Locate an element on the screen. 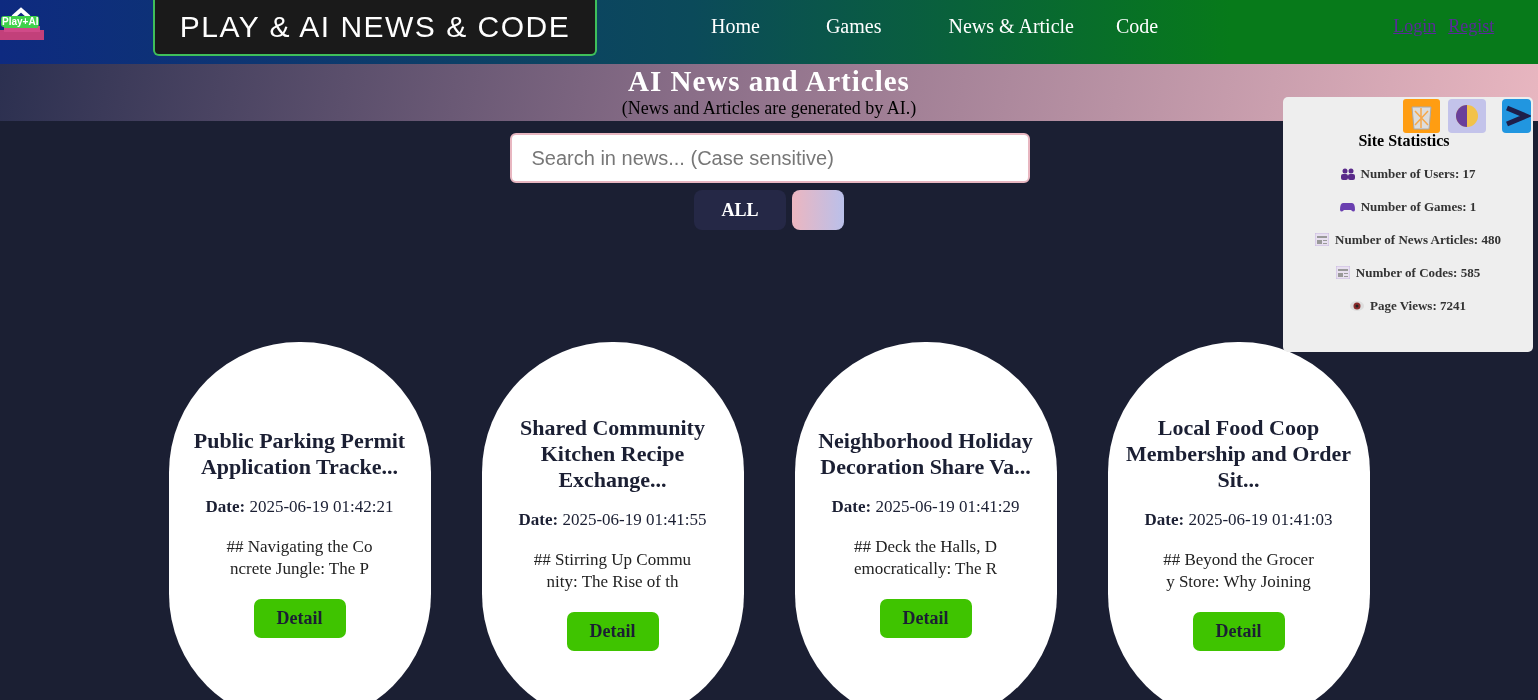 The image size is (1538, 700). article-date: Date: 2025-06-19 01:41:55 is located at coordinates (612, 520).